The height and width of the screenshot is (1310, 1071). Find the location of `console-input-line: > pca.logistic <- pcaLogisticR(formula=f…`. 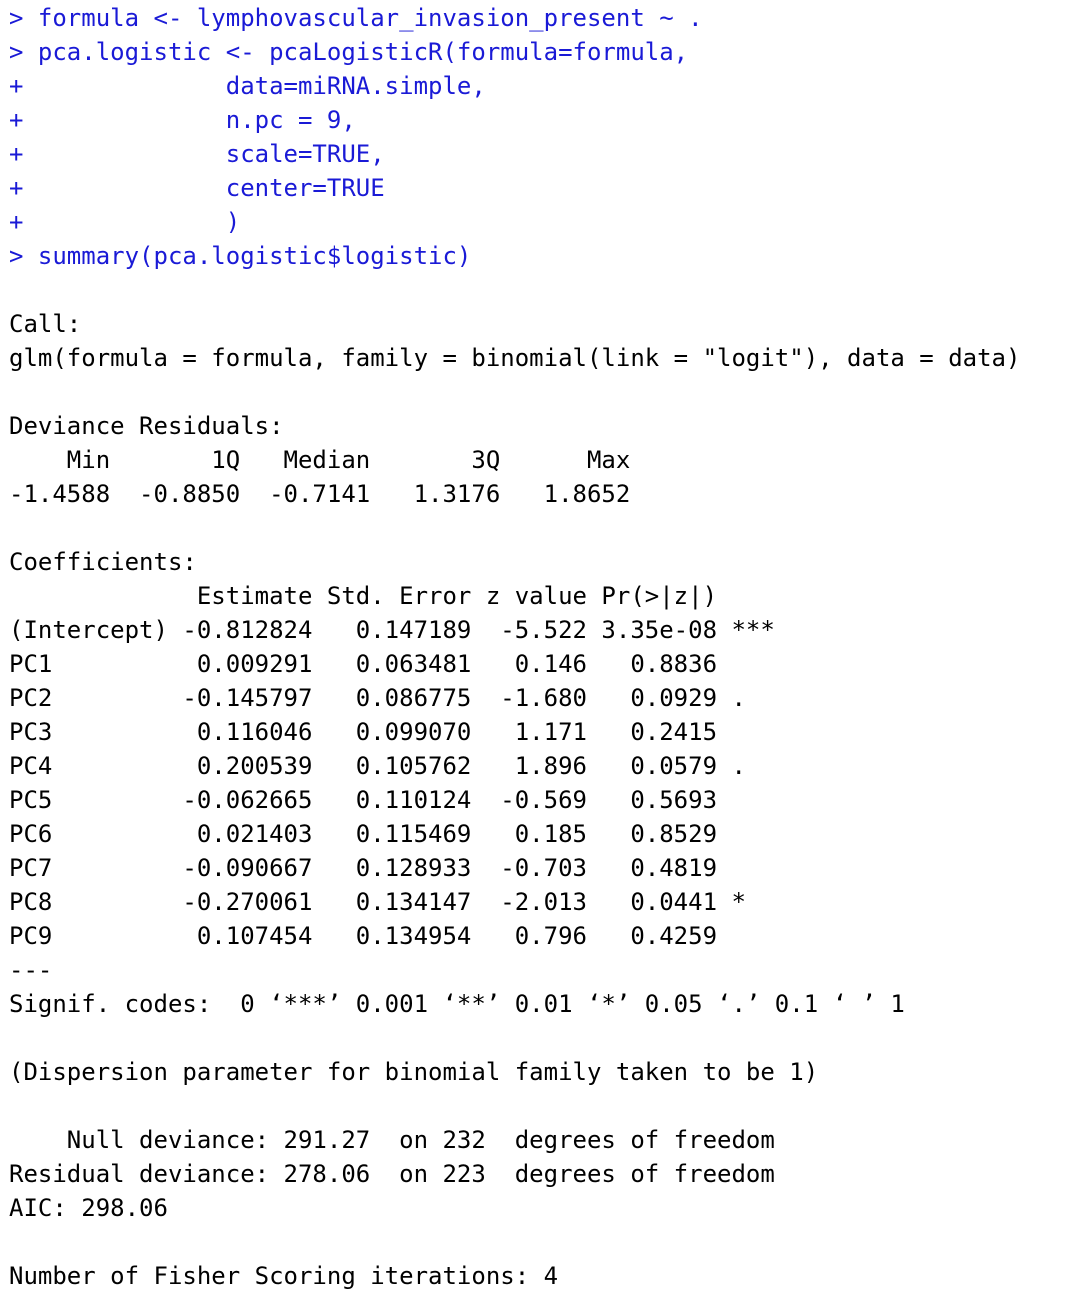

console-input-line: > pca.logistic <- pcaLogisticR(formula=f… is located at coordinates (349, 52).